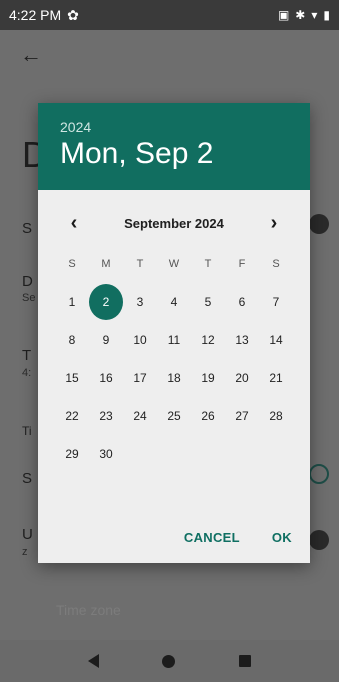 The width and height of the screenshot is (339, 682). I want to click on status-time: 4:22 PM, so click(35, 15).